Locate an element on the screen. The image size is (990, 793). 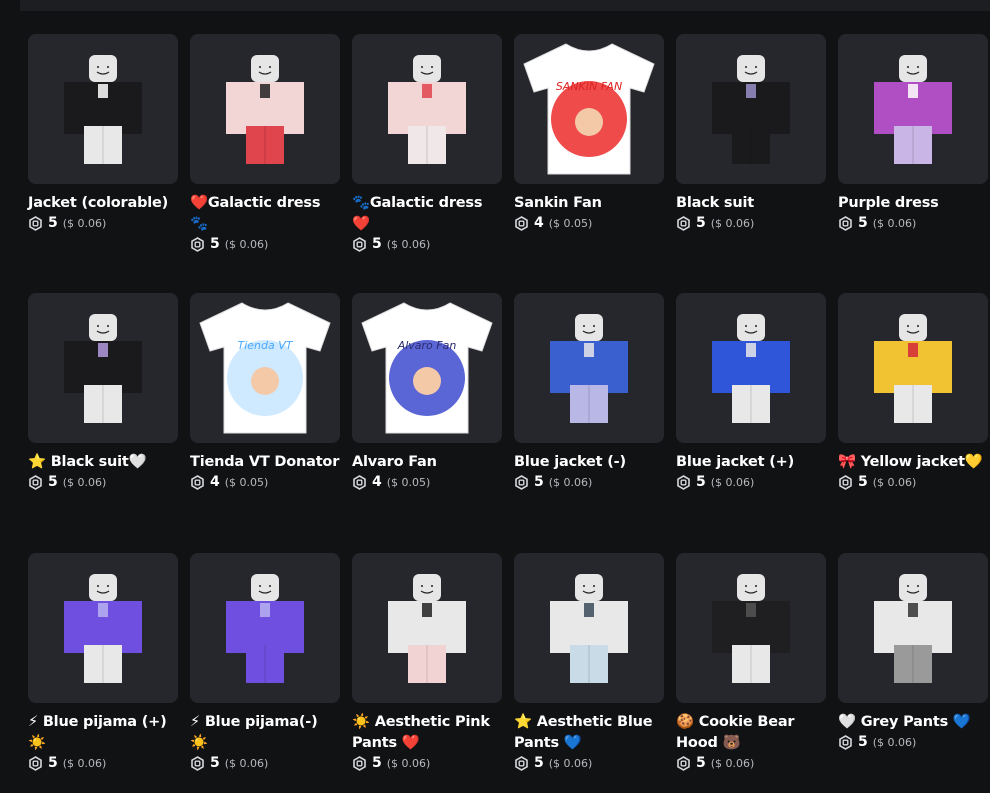
catalog-item-card-16: ⭐ Aesthetic Blue Pants 💙 5 ($ 0.06) is located at coordinates (589, 673).